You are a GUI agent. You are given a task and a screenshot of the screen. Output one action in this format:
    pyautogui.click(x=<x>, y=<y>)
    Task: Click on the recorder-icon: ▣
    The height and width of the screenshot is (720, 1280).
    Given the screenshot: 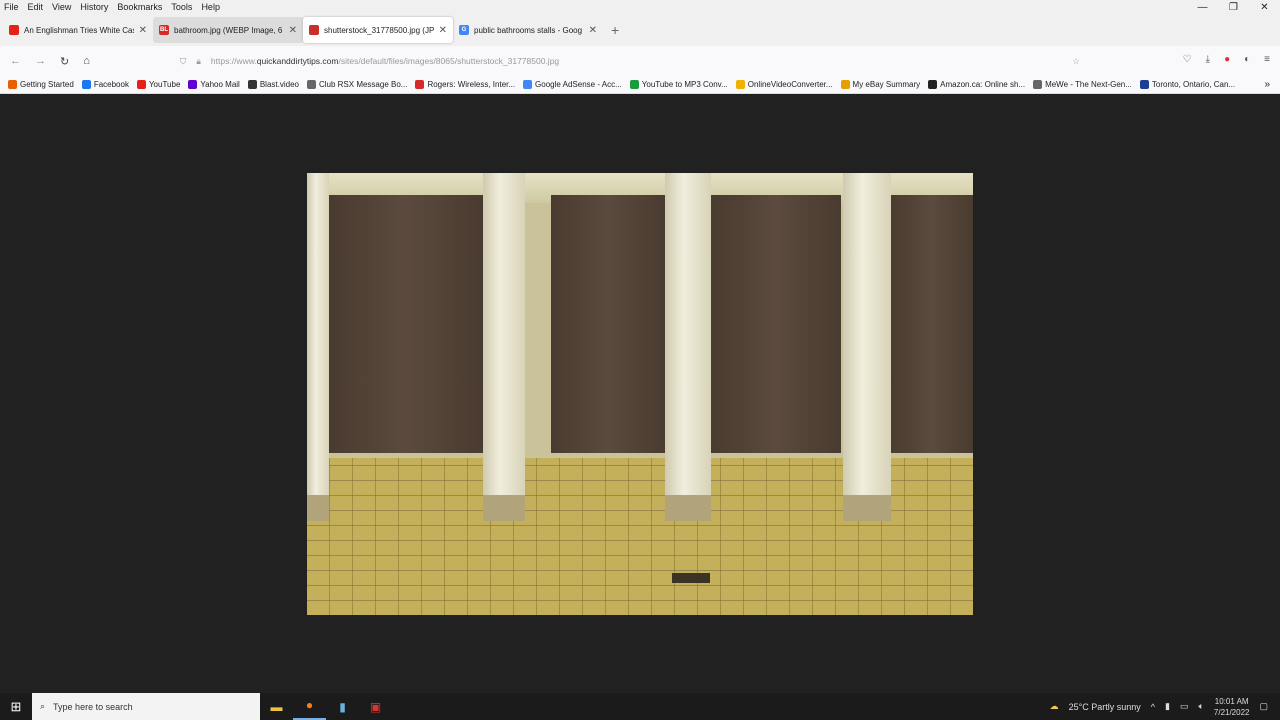 What is the action you would take?
    pyautogui.click(x=375, y=707)
    